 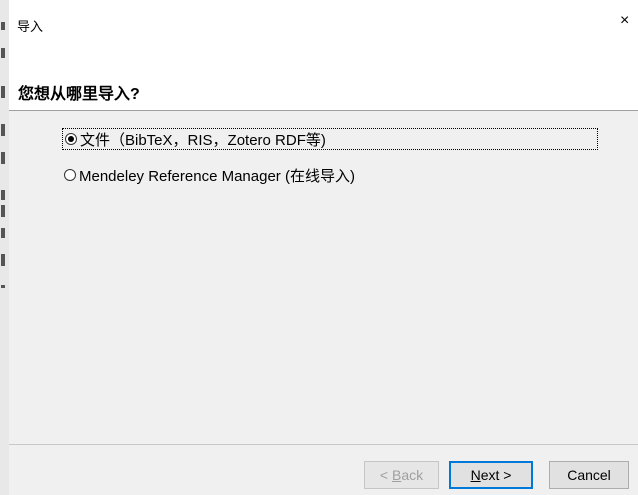 I want to click on back-button: < Back, so click(x=401, y=475).